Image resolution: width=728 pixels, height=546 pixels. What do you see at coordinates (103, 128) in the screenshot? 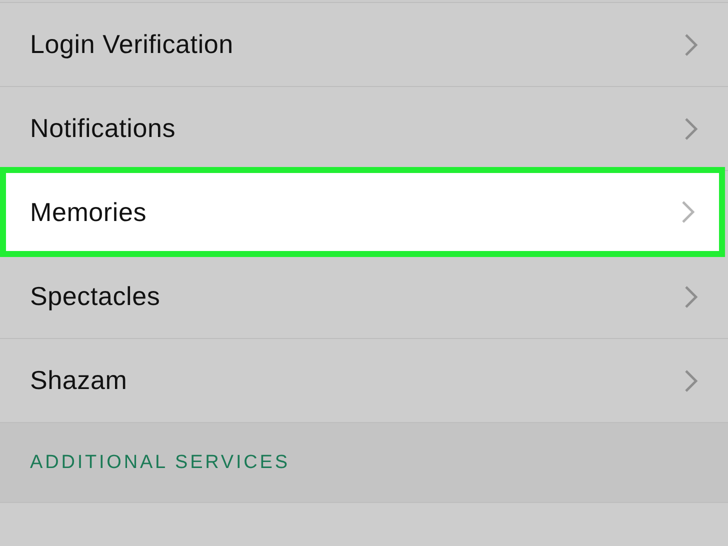
I see `row-label: Notifications` at bounding box center [103, 128].